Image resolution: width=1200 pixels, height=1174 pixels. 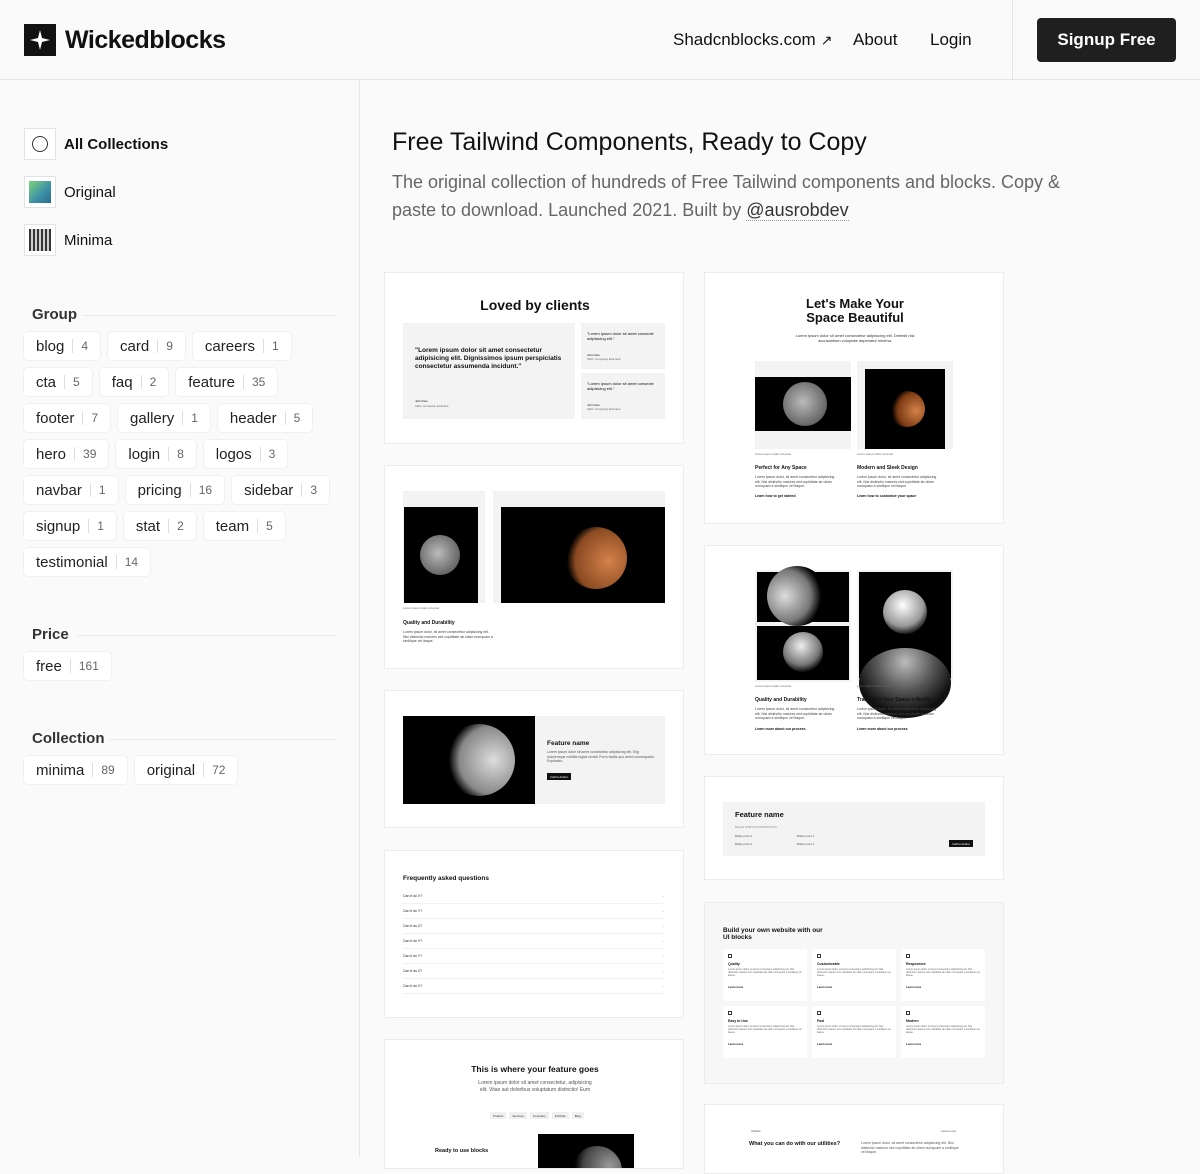 What do you see at coordinates (806, 836) in the screenshot?
I see `bullet-3: Bullet point 1` at bounding box center [806, 836].